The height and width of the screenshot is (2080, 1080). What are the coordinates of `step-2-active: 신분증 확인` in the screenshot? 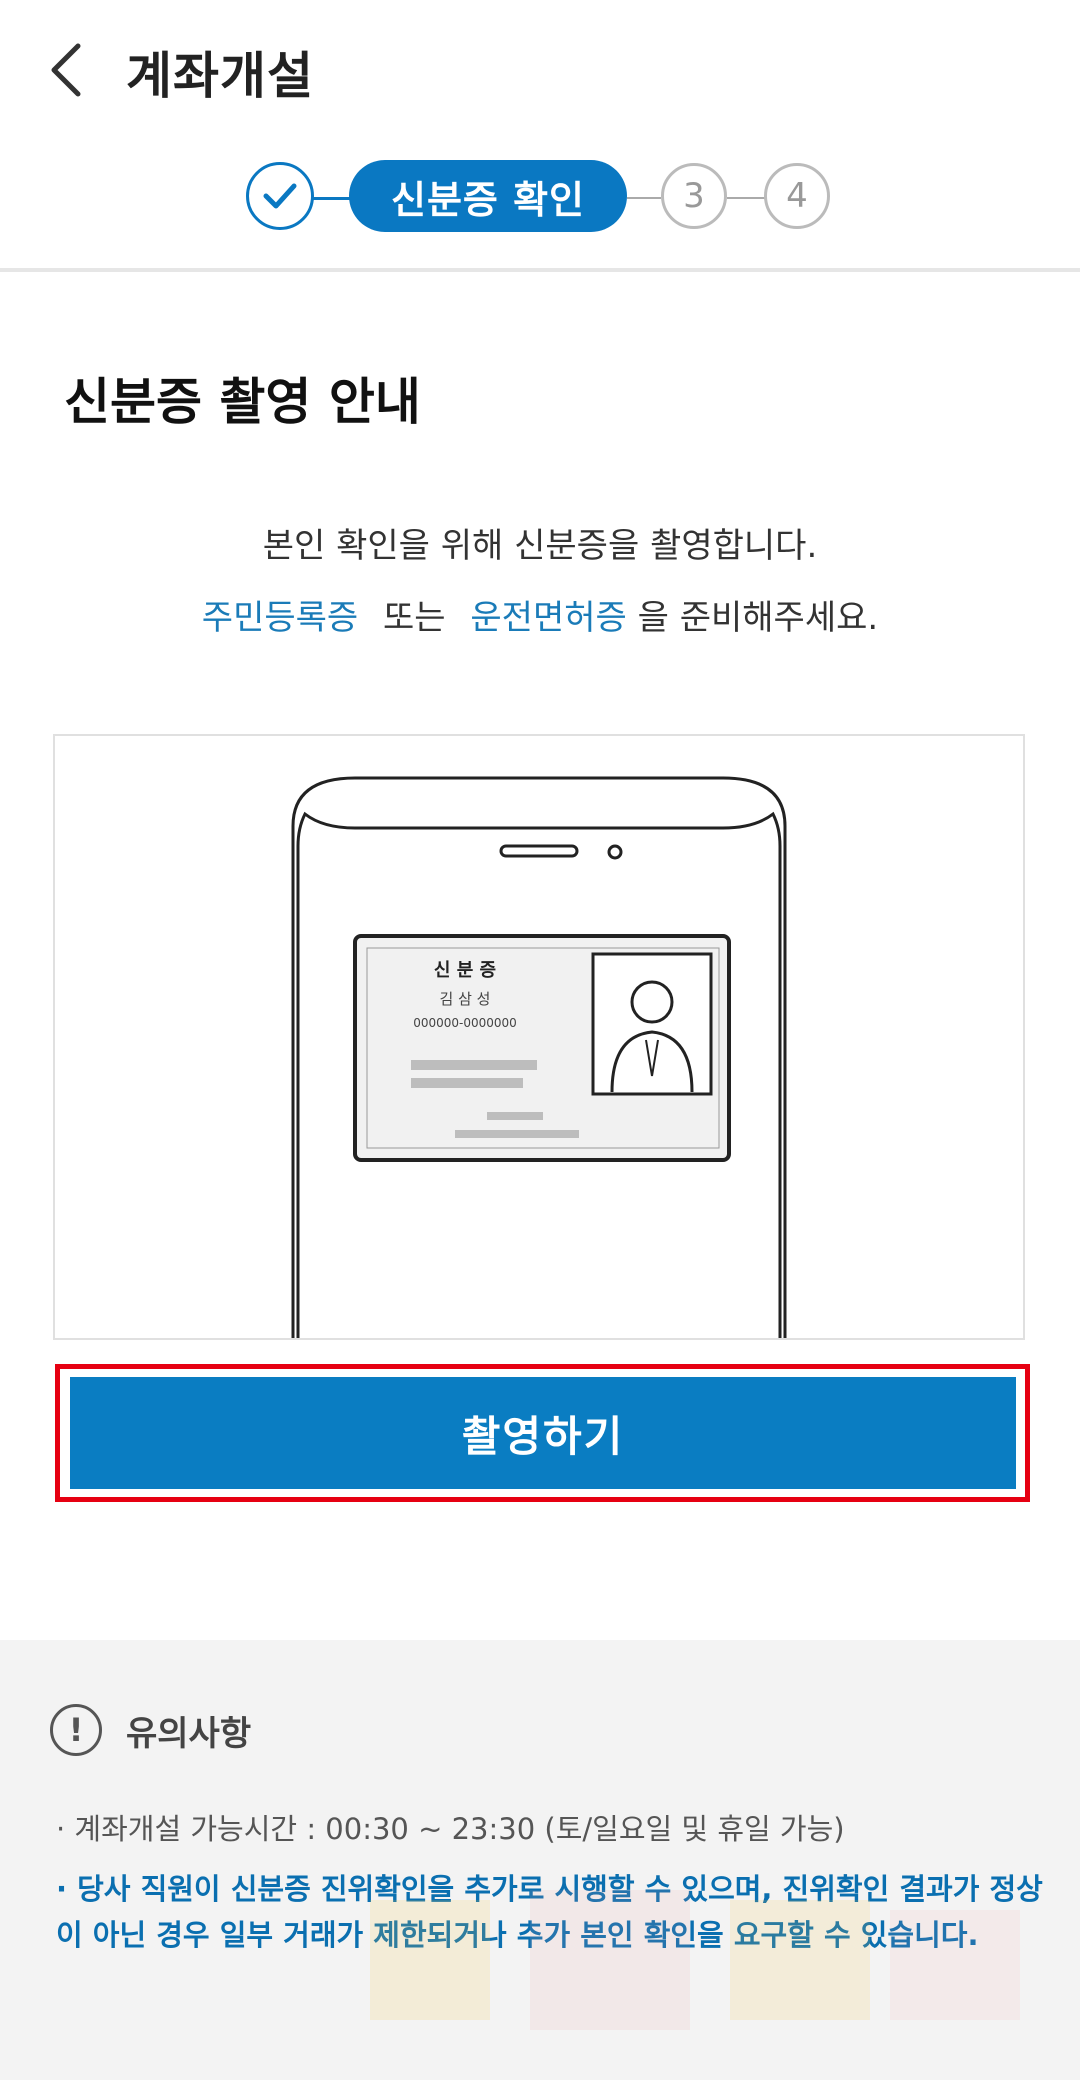 It's located at (488, 196).